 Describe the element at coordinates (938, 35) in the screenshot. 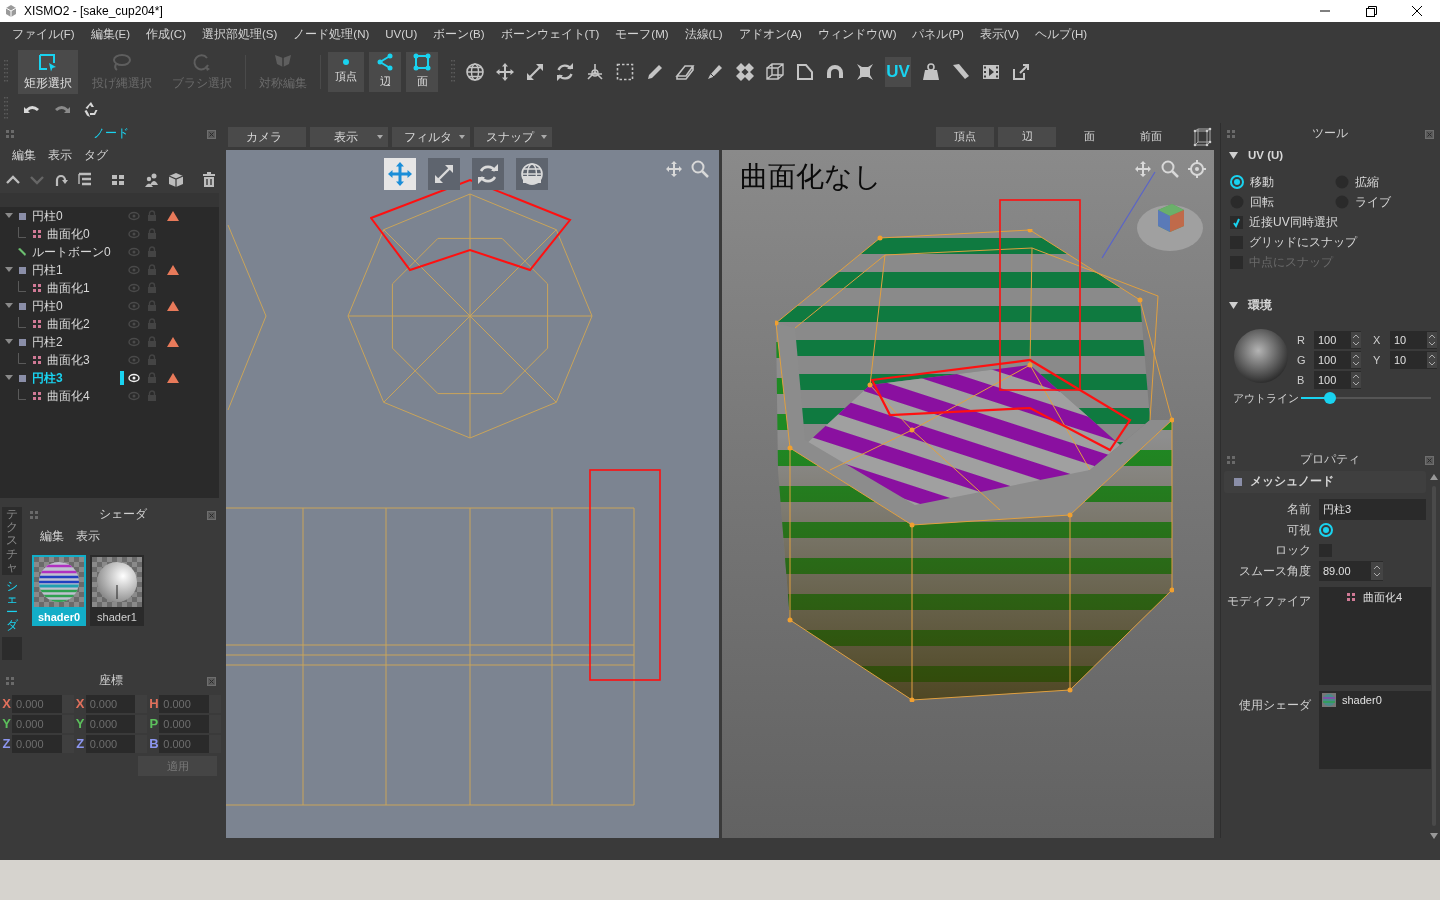

I see `menu-item: パネル(P)` at that location.